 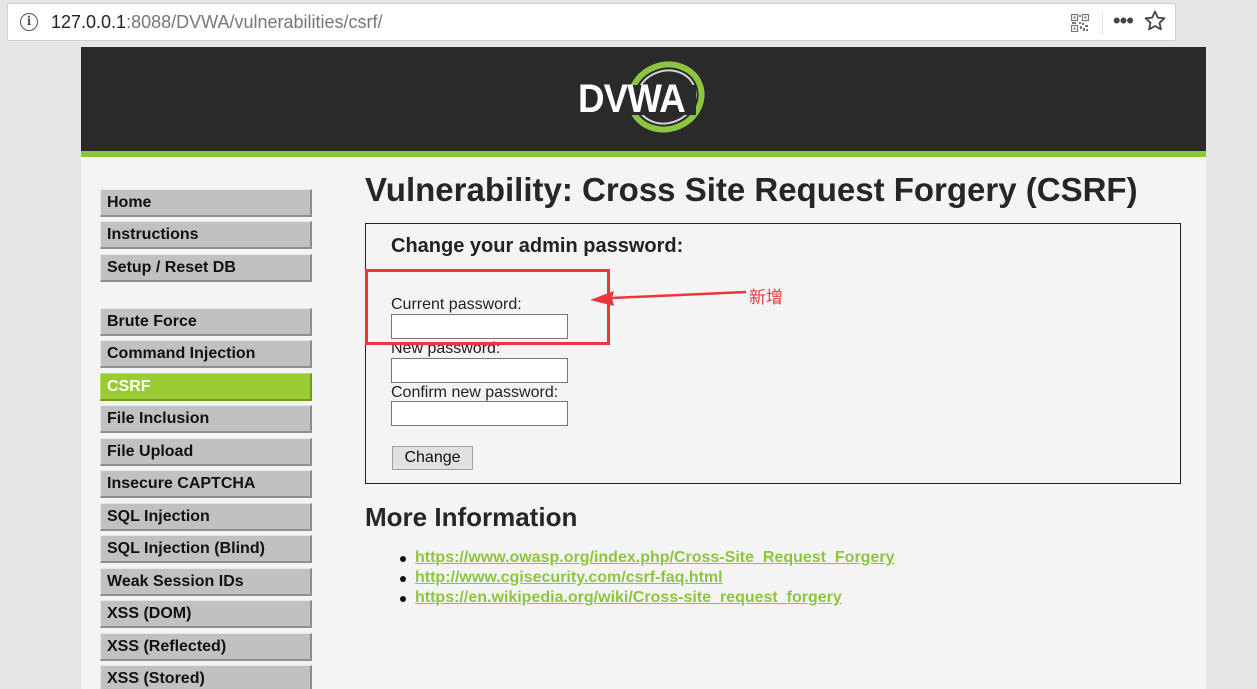 What do you see at coordinates (766, 298) in the screenshot?
I see `annotation-label: 新增` at bounding box center [766, 298].